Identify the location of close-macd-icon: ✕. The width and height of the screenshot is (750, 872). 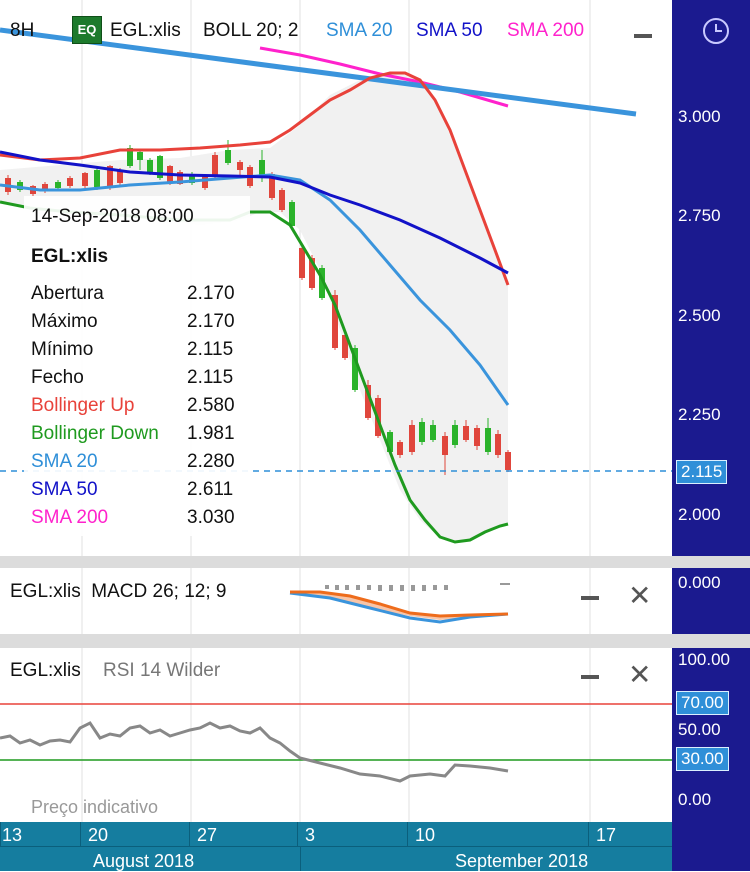
(639, 595).